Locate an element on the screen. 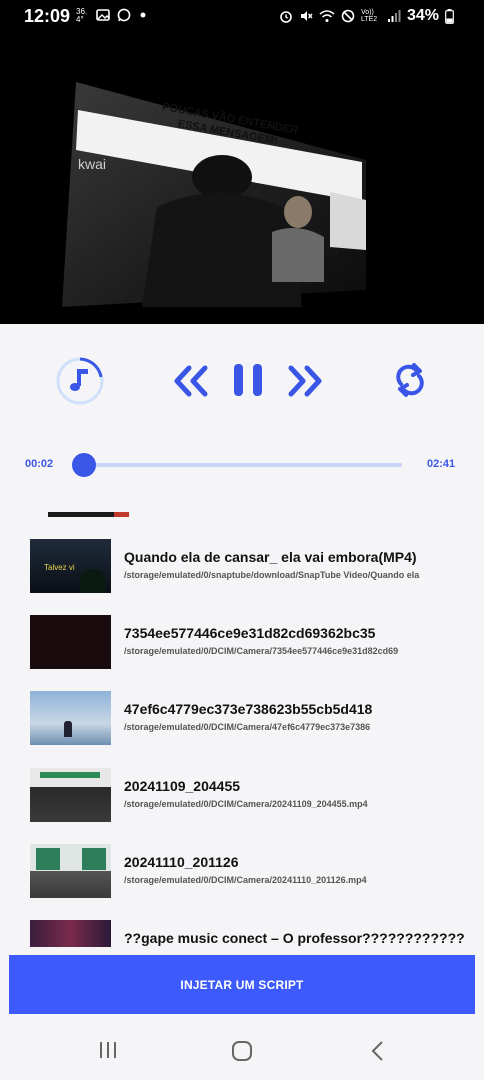  back-icon is located at coordinates (378, 1051).